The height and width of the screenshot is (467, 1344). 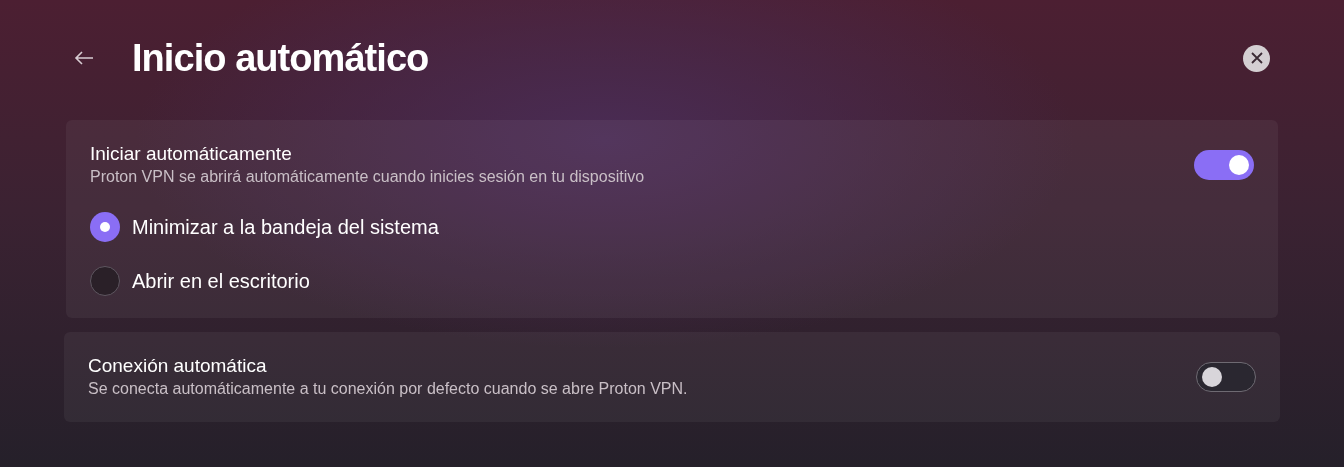 I want to click on setting-description: Se conecta automáticamente a tu conexión por defecto cuando se abre Proton VPN., so click(x=388, y=389).